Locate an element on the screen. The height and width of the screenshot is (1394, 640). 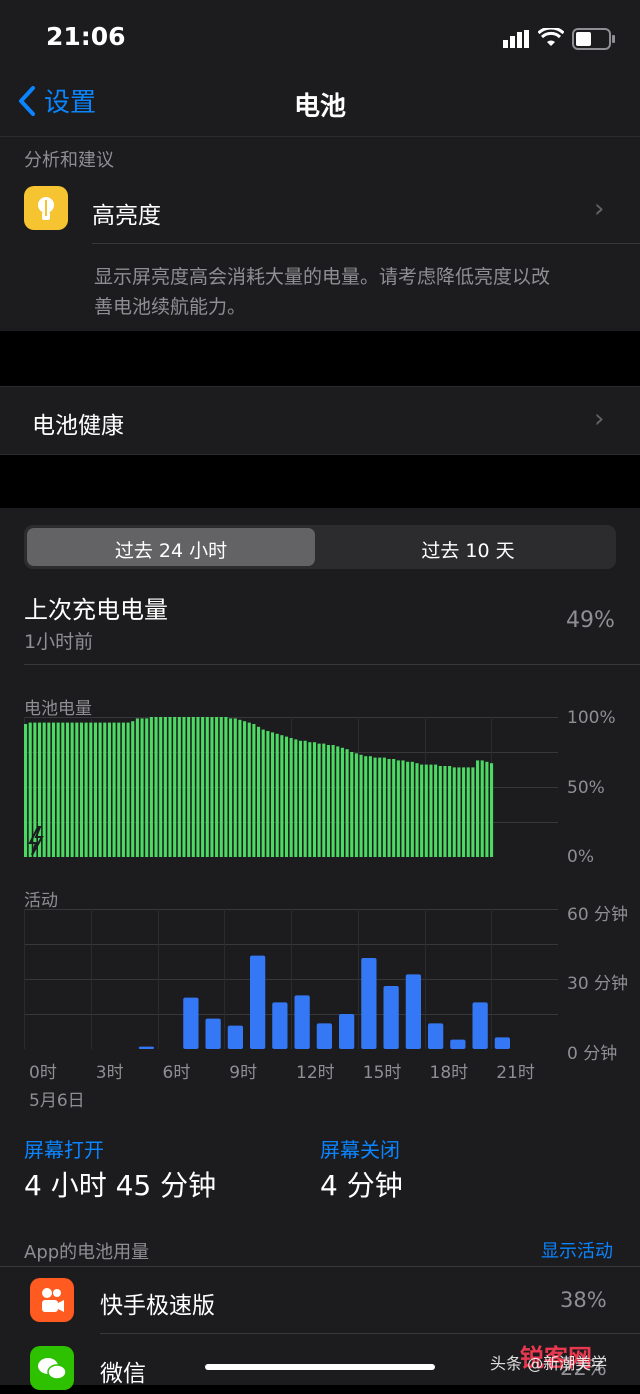
y-label-0: 0% is located at coordinates (580, 857).